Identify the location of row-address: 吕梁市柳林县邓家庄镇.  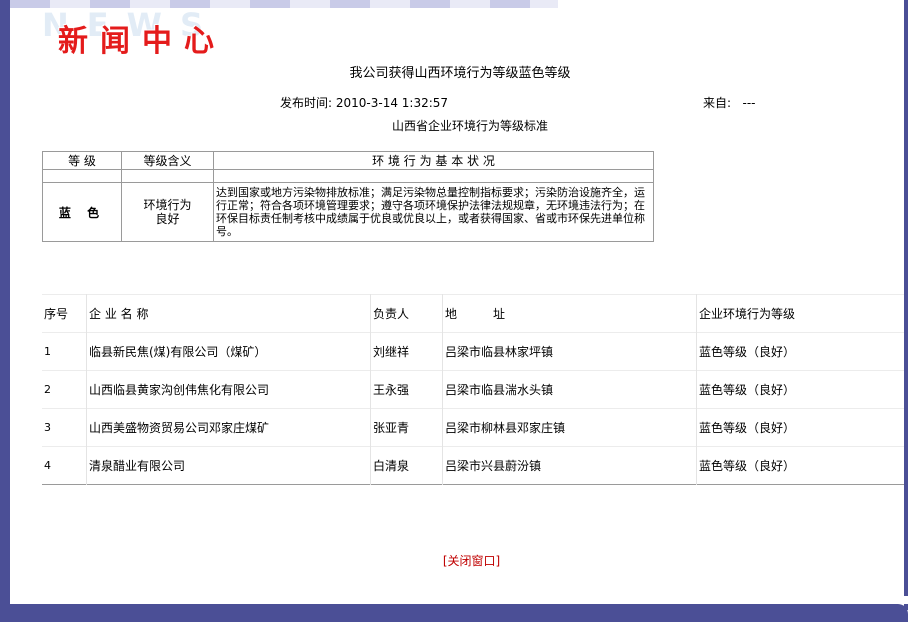
(569, 427).